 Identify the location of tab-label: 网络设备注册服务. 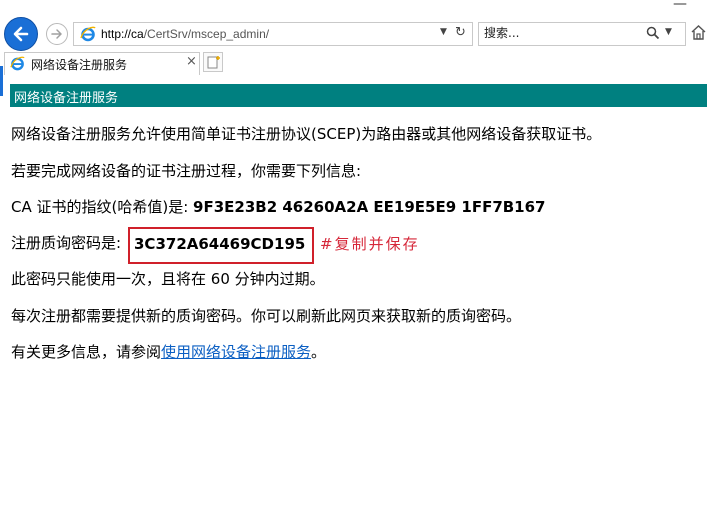
(79, 65).